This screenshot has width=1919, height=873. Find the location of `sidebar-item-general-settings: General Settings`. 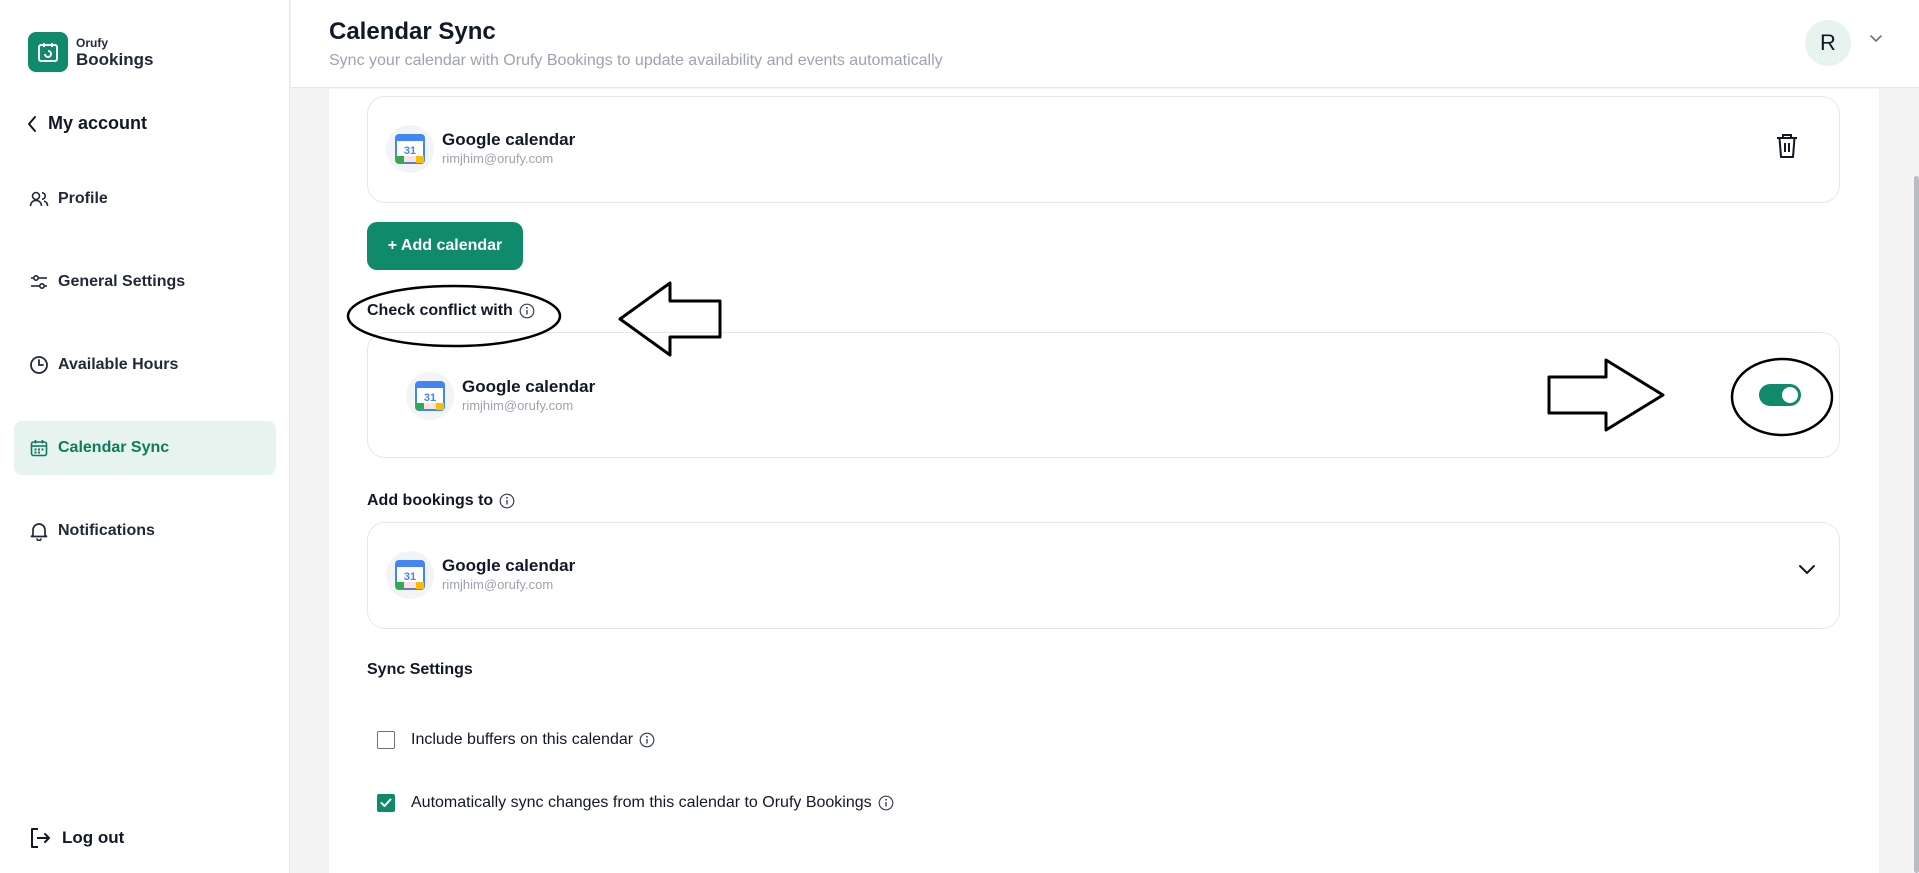

sidebar-item-general-settings: General Settings is located at coordinates (145, 282).